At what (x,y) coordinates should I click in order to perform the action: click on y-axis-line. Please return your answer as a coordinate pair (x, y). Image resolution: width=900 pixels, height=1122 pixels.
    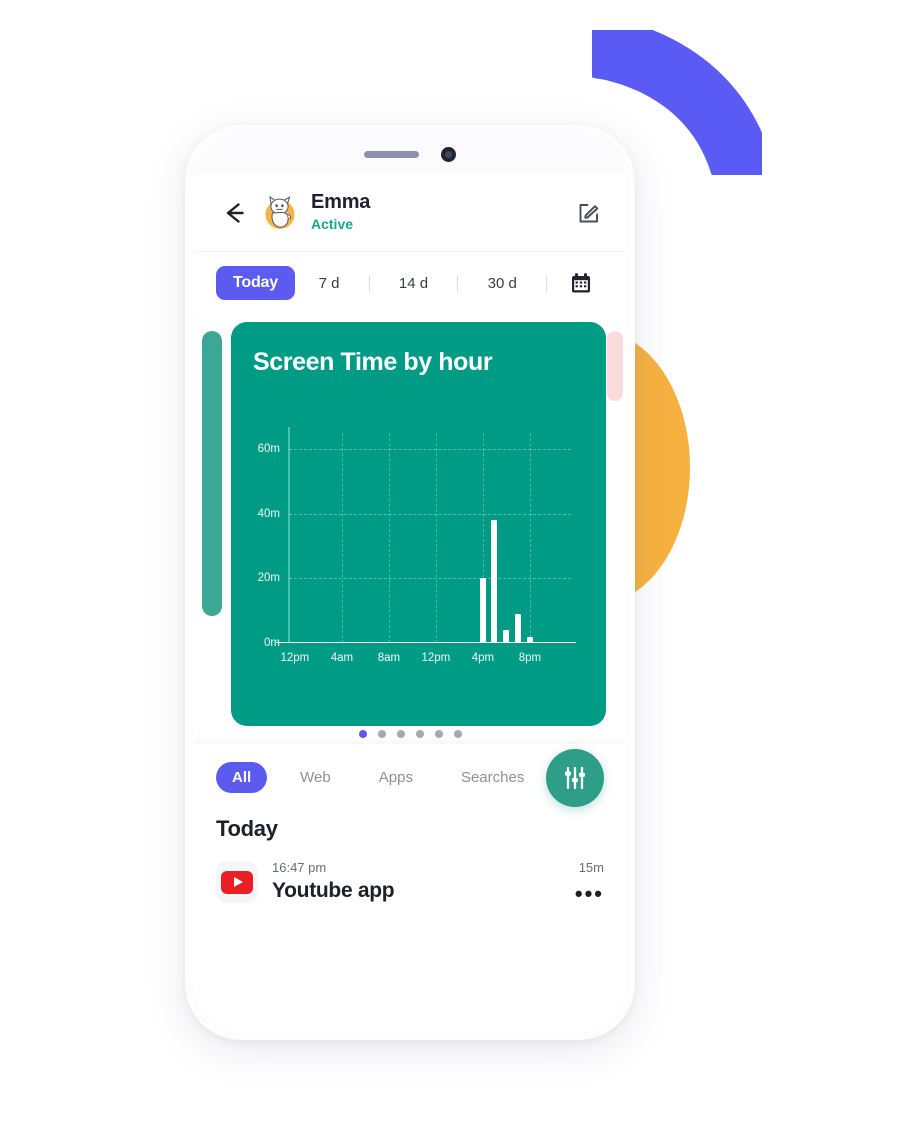
    Looking at the image, I should click on (289, 535).